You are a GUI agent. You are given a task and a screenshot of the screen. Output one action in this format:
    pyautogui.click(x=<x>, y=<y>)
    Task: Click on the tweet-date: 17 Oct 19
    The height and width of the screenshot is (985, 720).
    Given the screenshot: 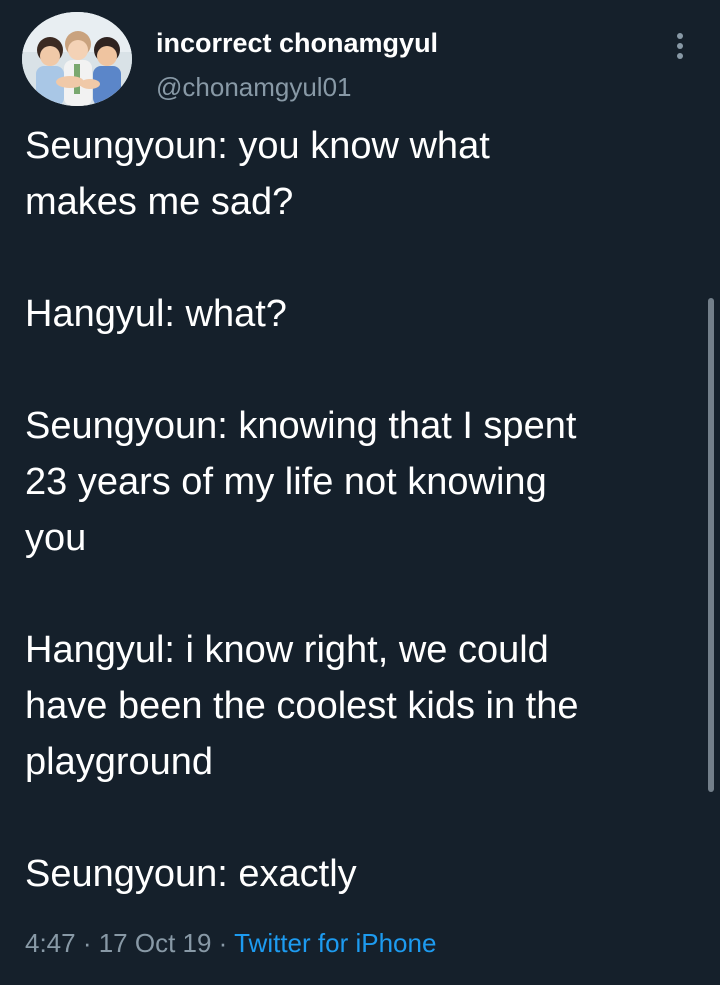 What is the action you would take?
    pyautogui.click(x=155, y=943)
    